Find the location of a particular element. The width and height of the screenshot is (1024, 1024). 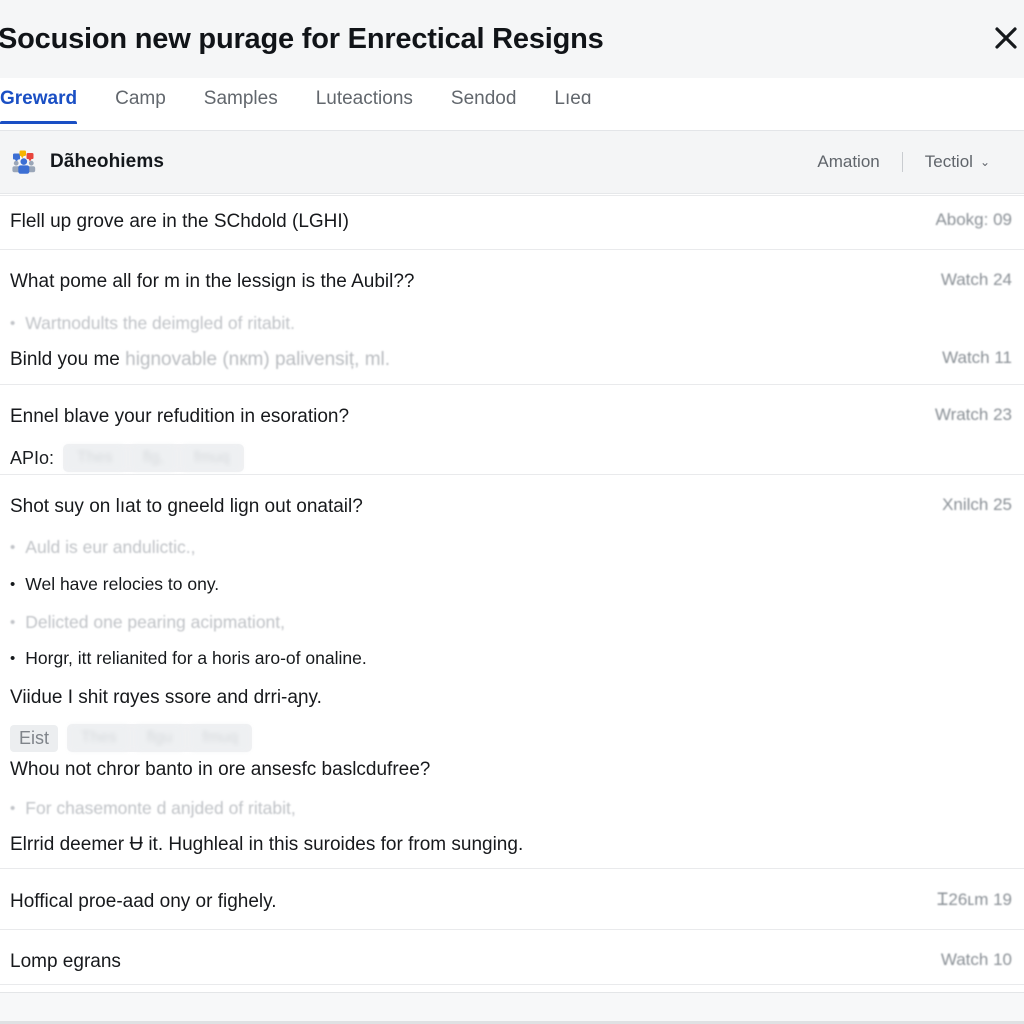

section-header: Dãheohiems Amation Tectiol ⌄ is located at coordinates (512, 162).